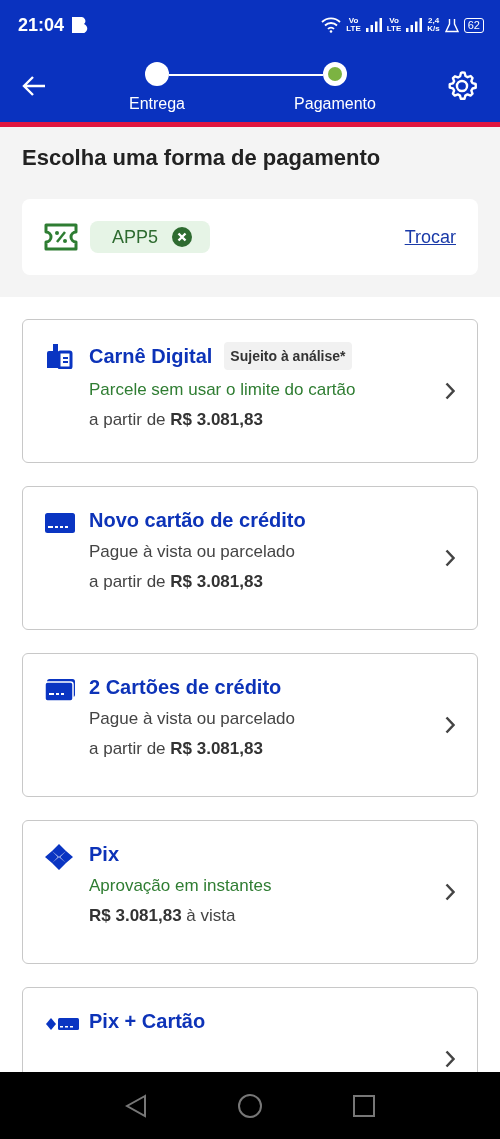 Image resolution: width=500 pixels, height=1139 pixels. What do you see at coordinates (34, 86) in the screenshot?
I see `back-arrow-icon` at bounding box center [34, 86].